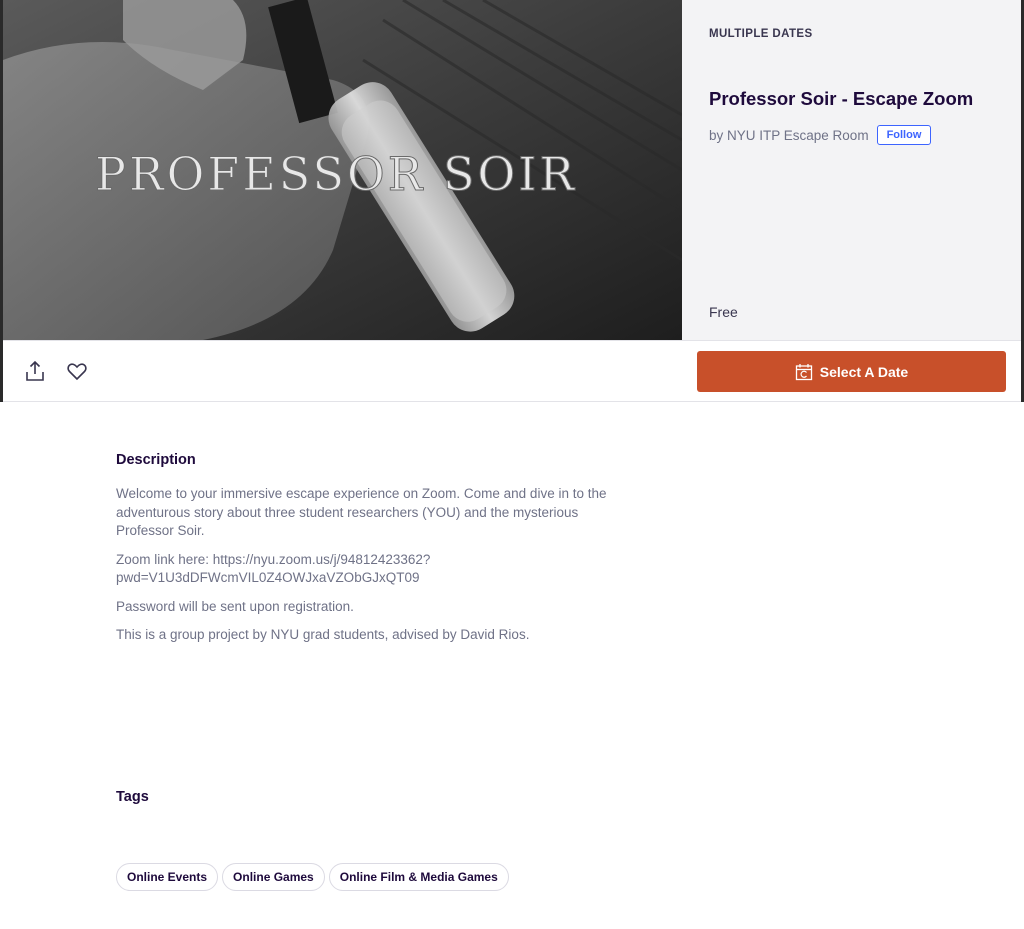 The height and width of the screenshot is (929, 1024). Describe the element at coordinates (336, 174) in the screenshot. I see `banner-title-text: PROFESSOR SOIR` at that location.